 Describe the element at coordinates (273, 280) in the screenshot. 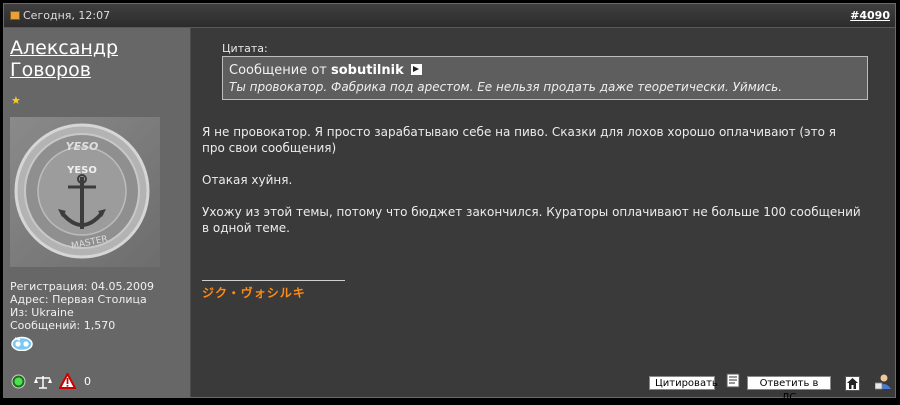

I see `signature-divider` at that location.